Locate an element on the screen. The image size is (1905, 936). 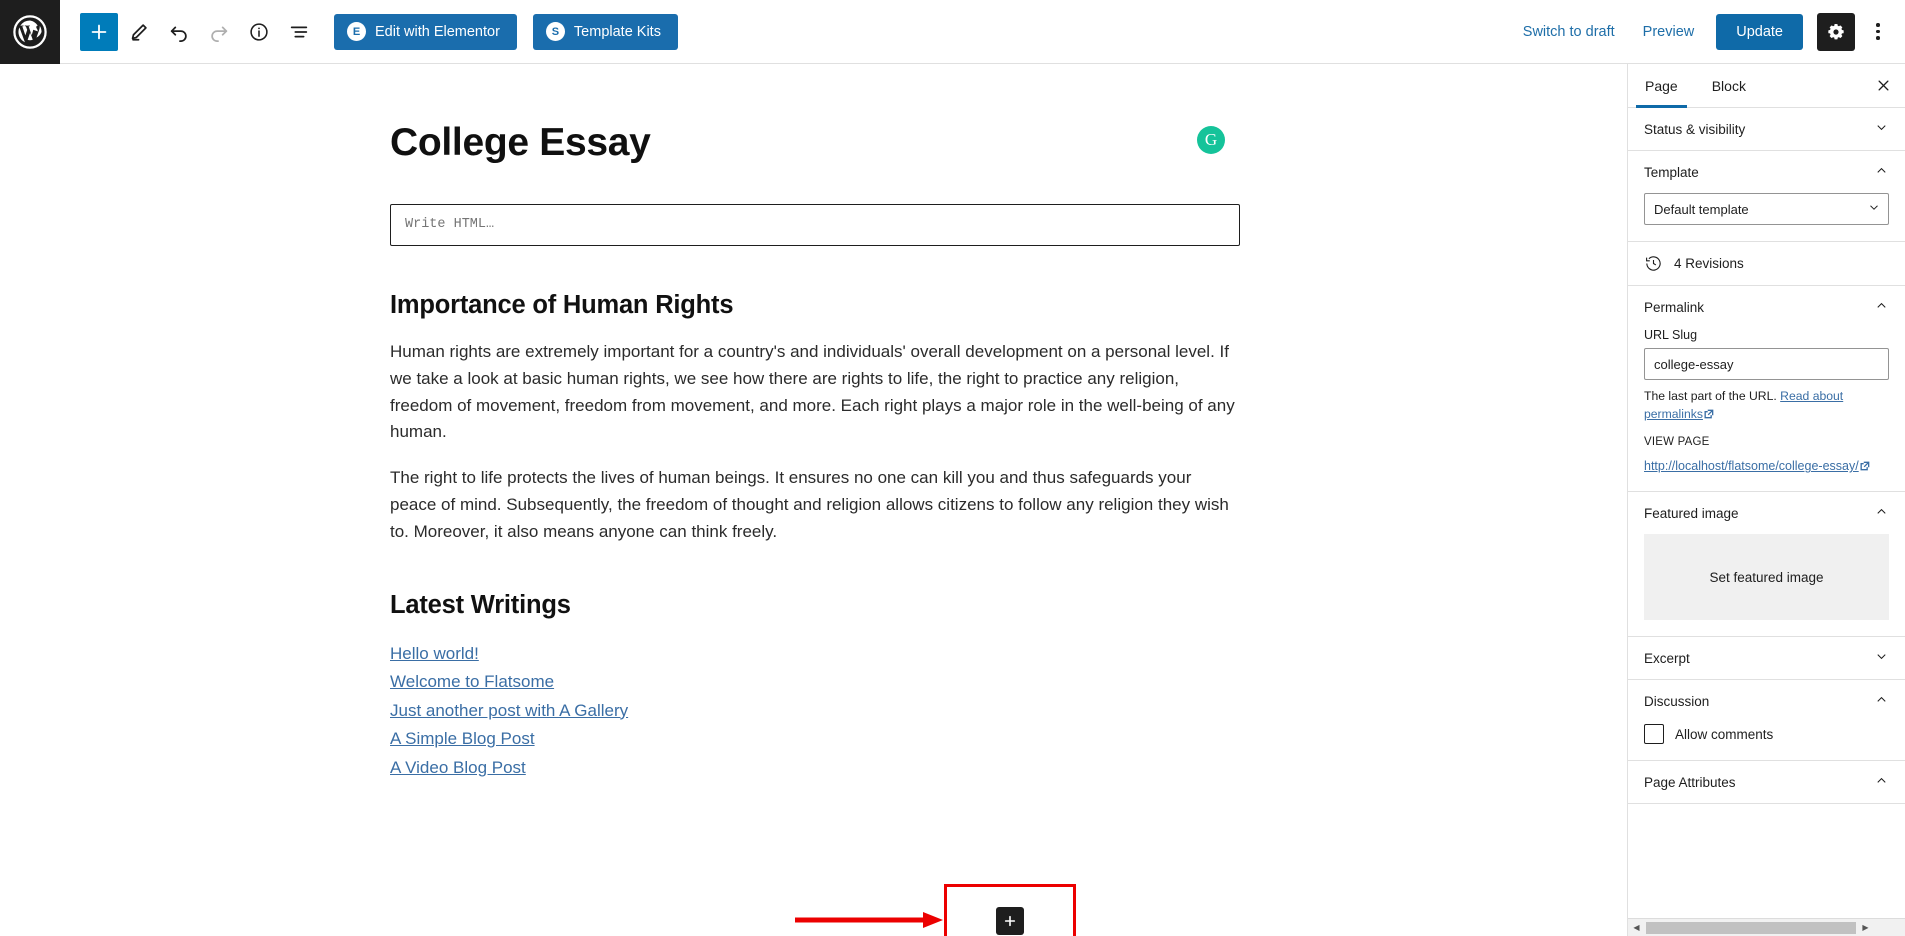
heading-latest-writings: Latest Writings is located at coordinates (815, 605).